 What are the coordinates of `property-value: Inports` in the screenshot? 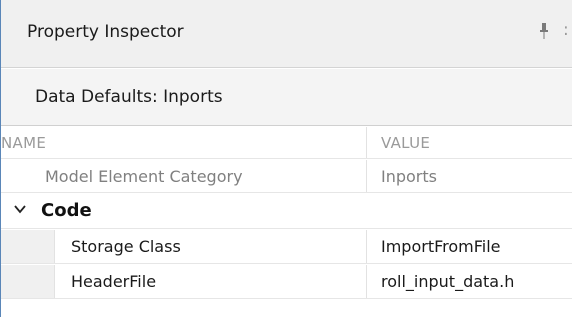 It's located at (409, 176).